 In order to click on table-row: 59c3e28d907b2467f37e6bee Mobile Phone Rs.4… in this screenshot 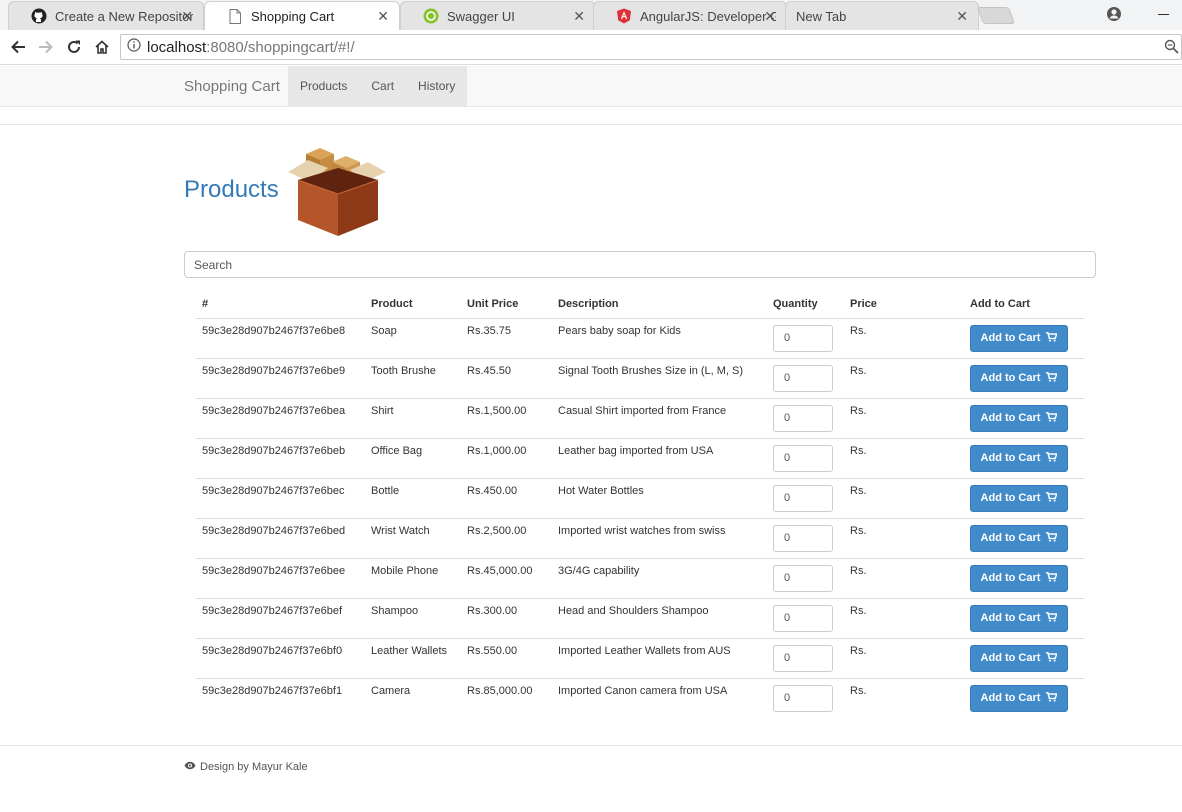, I will do `click(640, 578)`.